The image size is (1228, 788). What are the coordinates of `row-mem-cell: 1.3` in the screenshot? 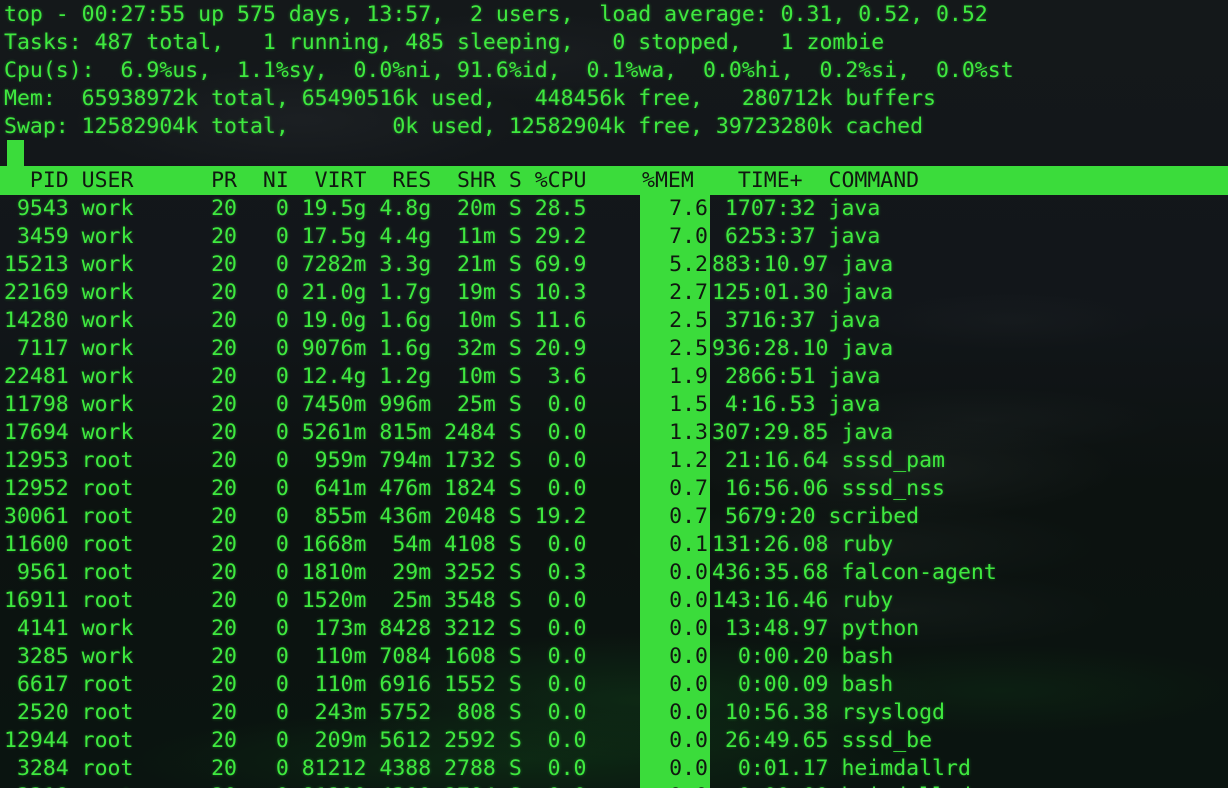 It's located at (675, 433).